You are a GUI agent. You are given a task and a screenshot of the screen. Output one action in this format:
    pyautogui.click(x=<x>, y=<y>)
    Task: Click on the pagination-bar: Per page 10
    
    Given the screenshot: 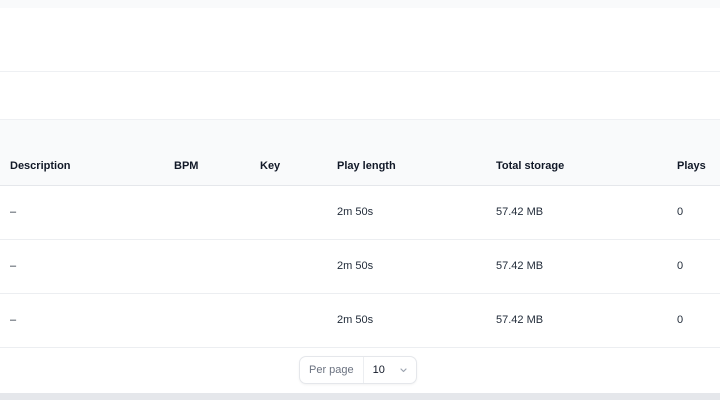 What is the action you would take?
    pyautogui.click(x=360, y=370)
    